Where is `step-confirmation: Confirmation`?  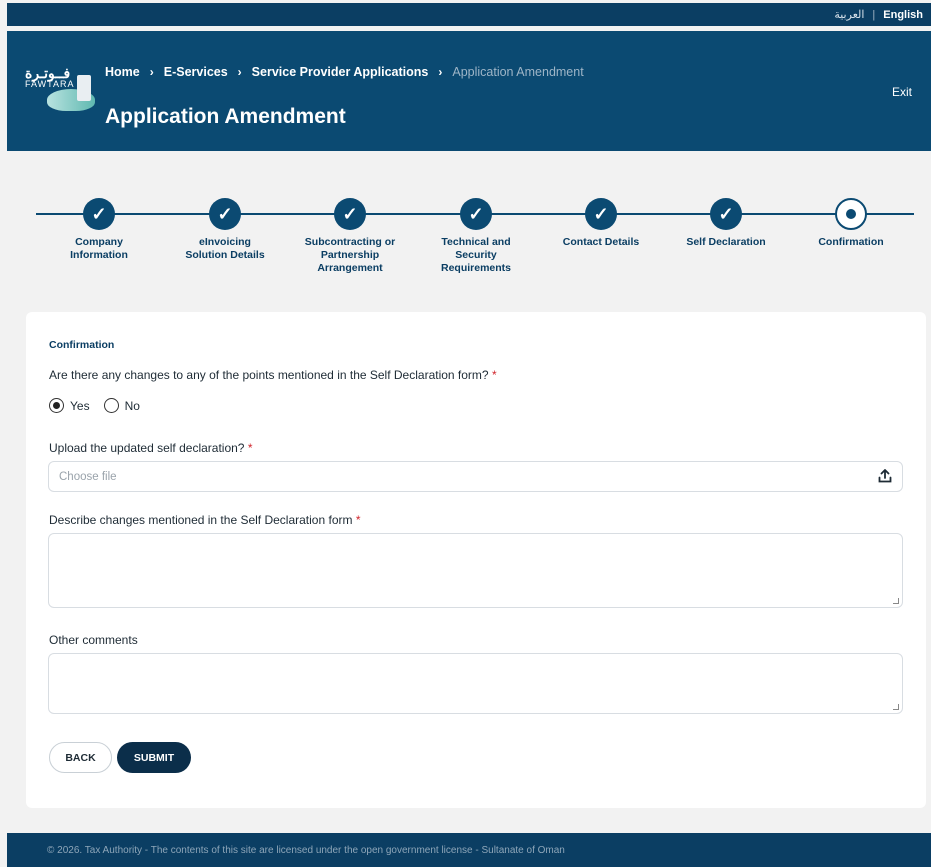
step-confirmation: Confirmation is located at coordinates (851, 222).